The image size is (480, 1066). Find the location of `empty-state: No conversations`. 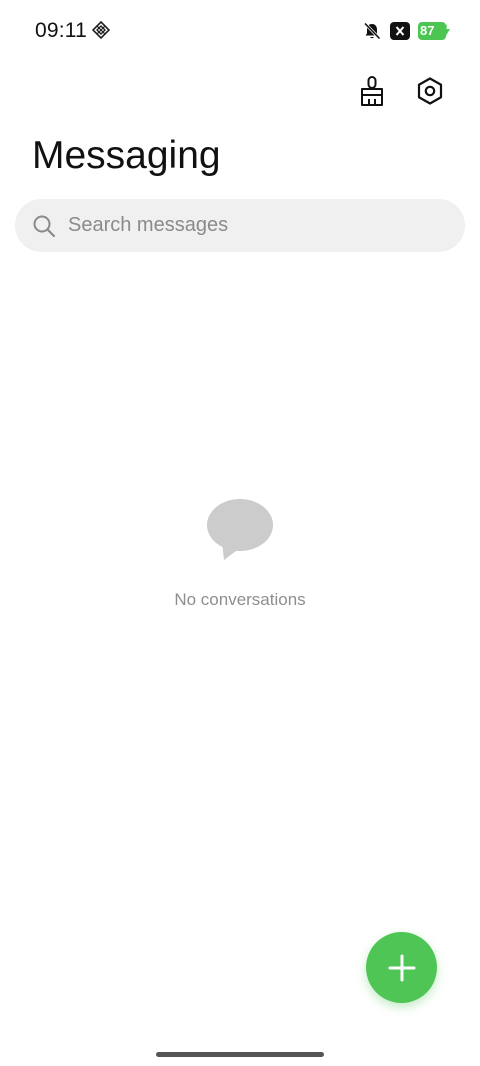

empty-state: No conversations is located at coordinates (240, 554).